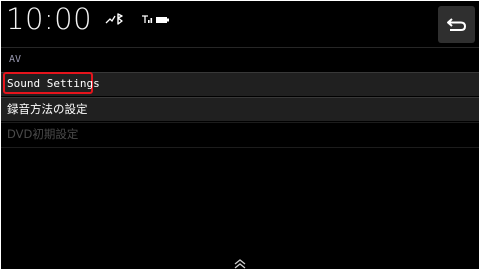  I want to click on back-button, so click(456, 24).